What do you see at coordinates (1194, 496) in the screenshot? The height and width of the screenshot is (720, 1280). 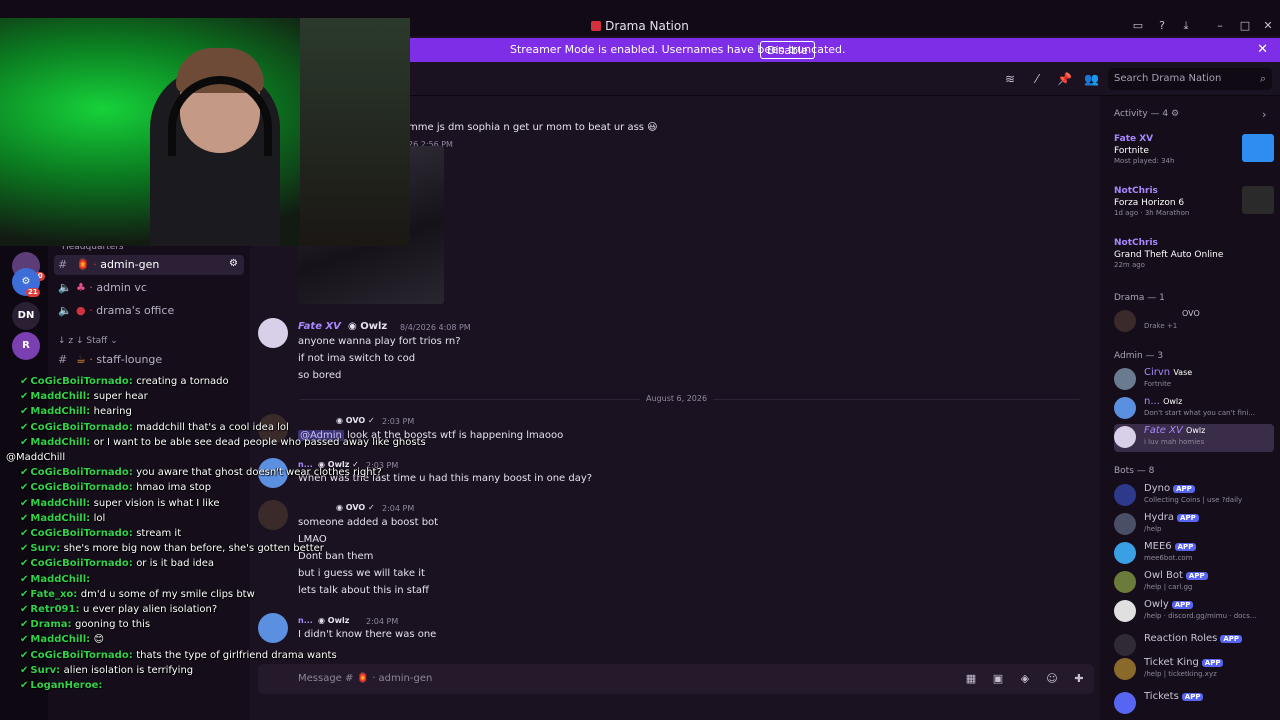 I see `member-item: Dyno APP Collecting Coins | use ?daily` at bounding box center [1194, 496].